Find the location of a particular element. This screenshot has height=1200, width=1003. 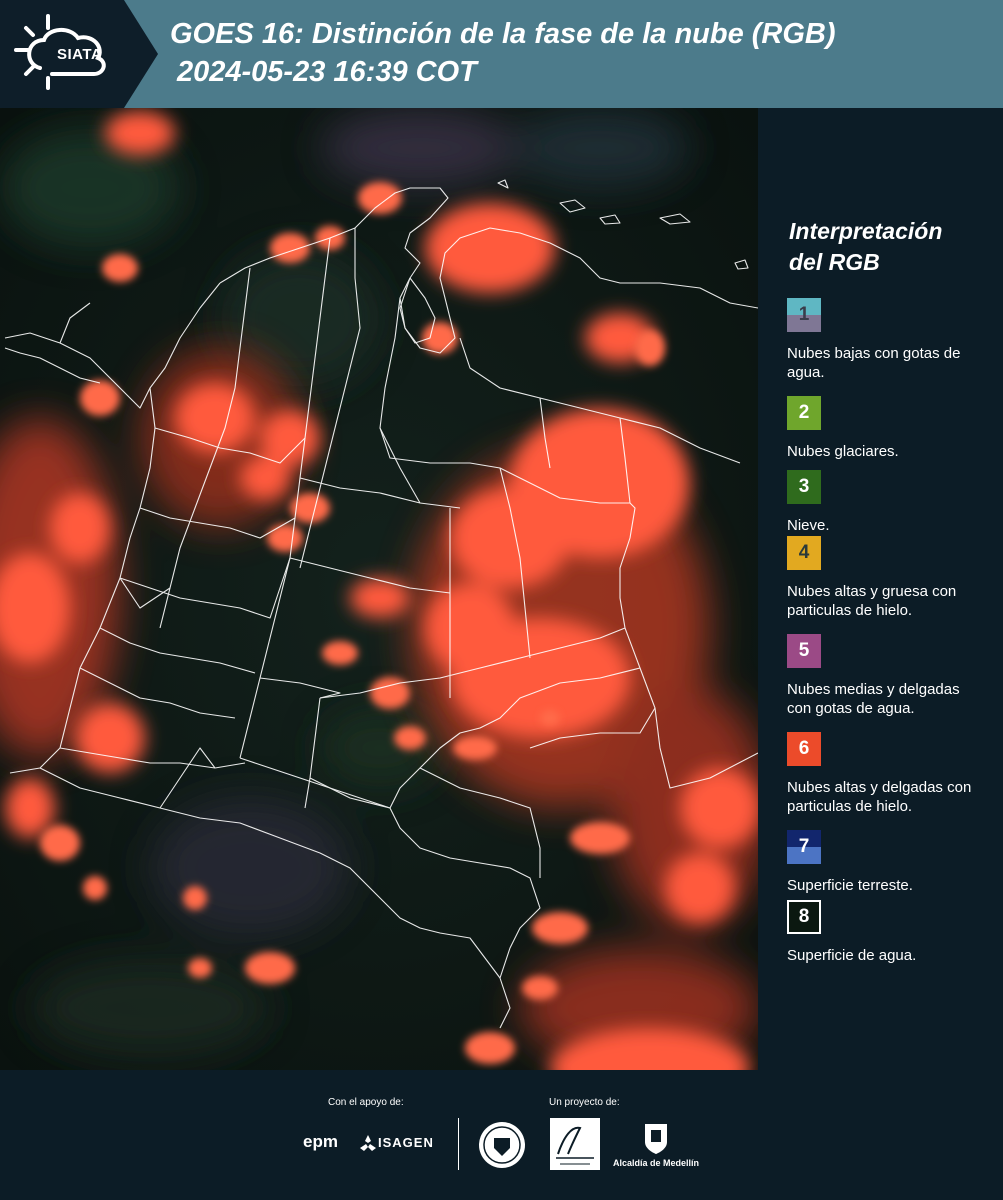

legend-label: Nubes bajas con gotas de agua. is located at coordinates (874, 363).